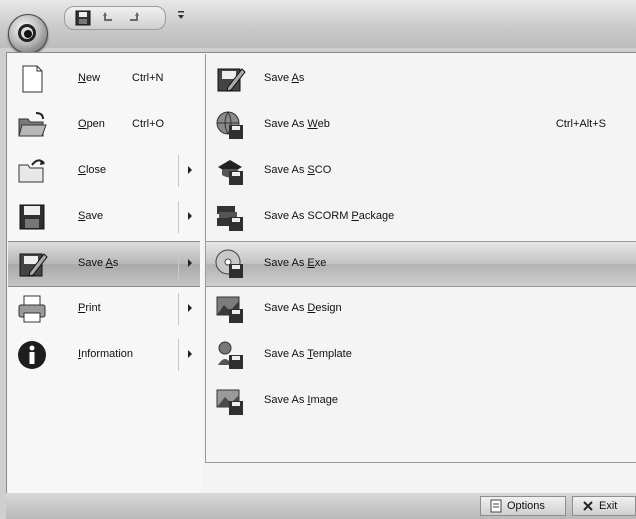 The image size is (636, 519). I want to click on menu-item-print: Print, so click(104, 309).